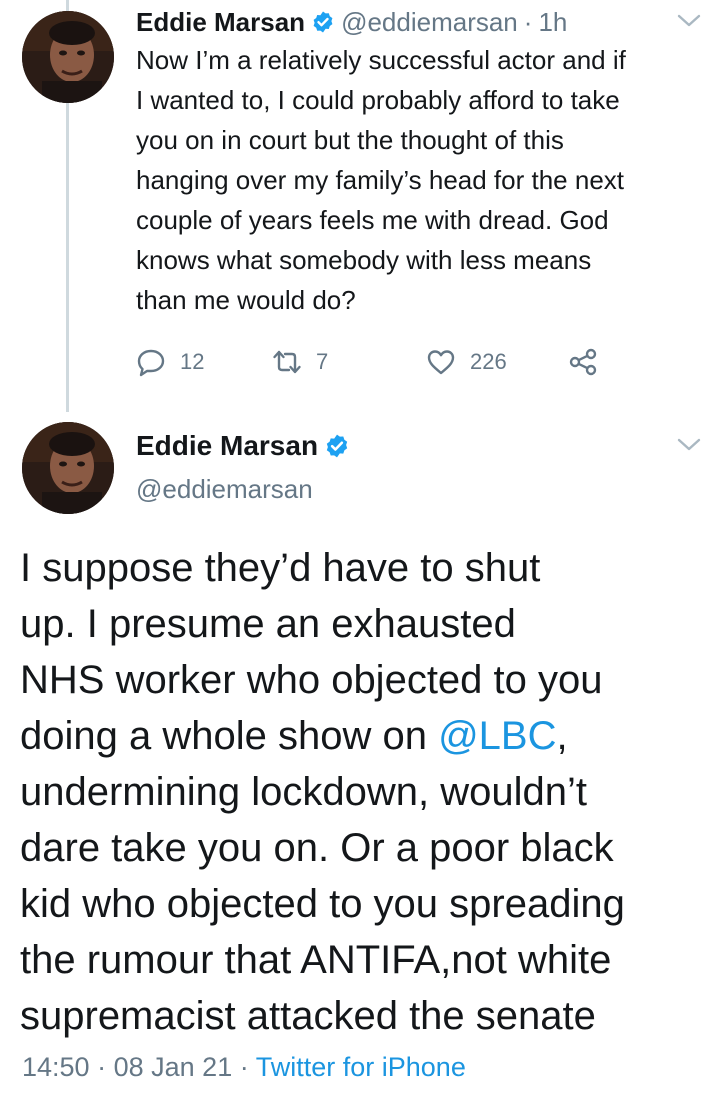 The height and width of the screenshot is (1112, 718). What do you see at coordinates (322, 361) in the screenshot?
I see `retweet-count: 7` at bounding box center [322, 361].